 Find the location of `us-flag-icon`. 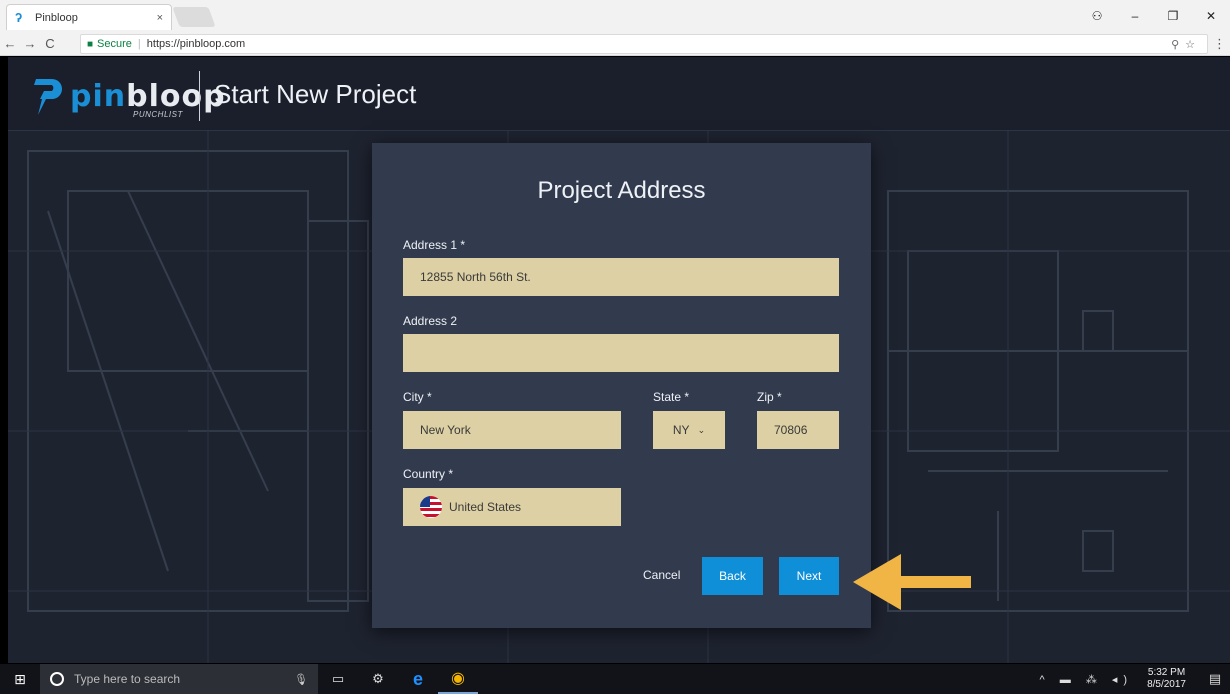

us-flag-icon is located at coordinates (431, 507).